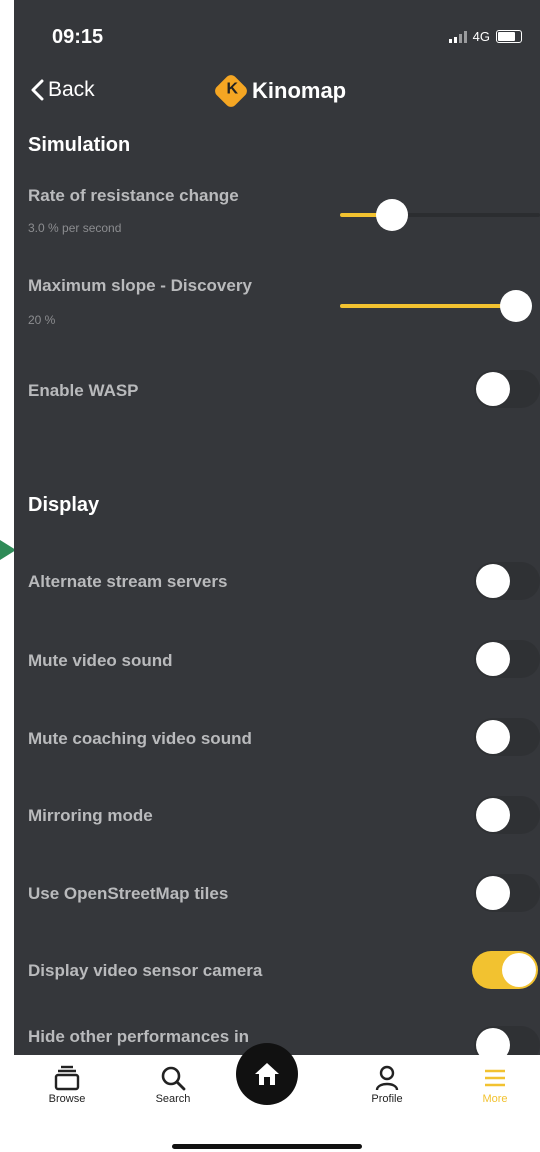 This screenshot has width=540, height=1152. I want to click on mute-coaching-title: Mute coaching video sound, so click(140, 738).